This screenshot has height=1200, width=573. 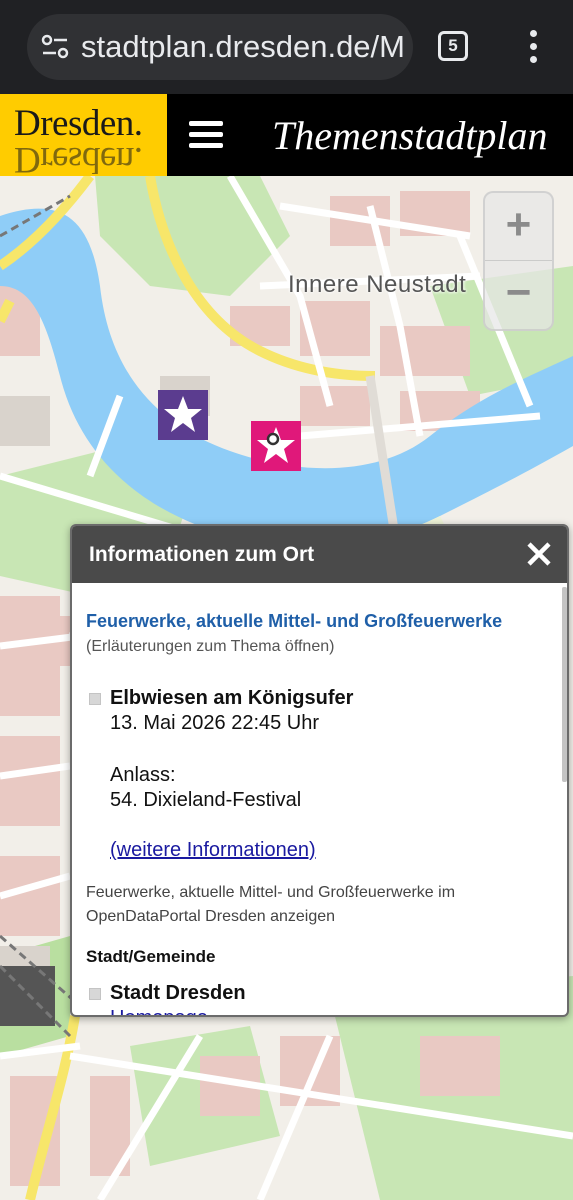 I want to click on dresden-logo: Dresden. Dresden., so click(x=83, y=135).